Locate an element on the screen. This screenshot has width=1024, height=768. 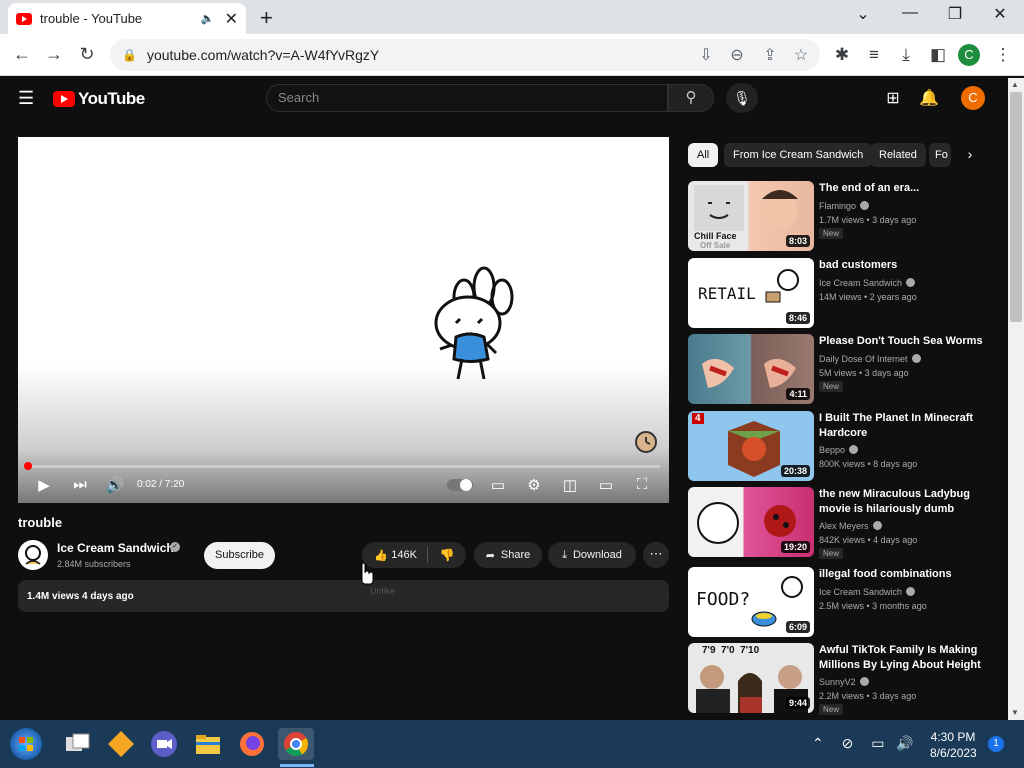
scrollbar-thumb is located at coordinates (1016, 207).